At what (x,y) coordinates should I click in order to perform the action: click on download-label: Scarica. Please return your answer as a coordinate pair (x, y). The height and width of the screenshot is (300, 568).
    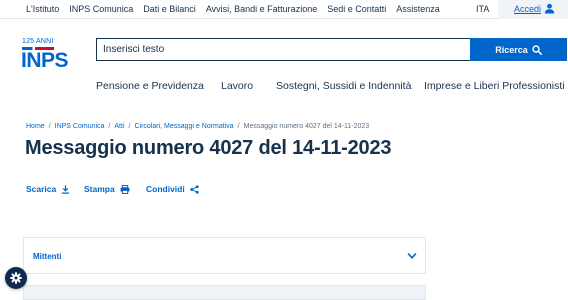
    Looking at the image, I should click on (41, 189).